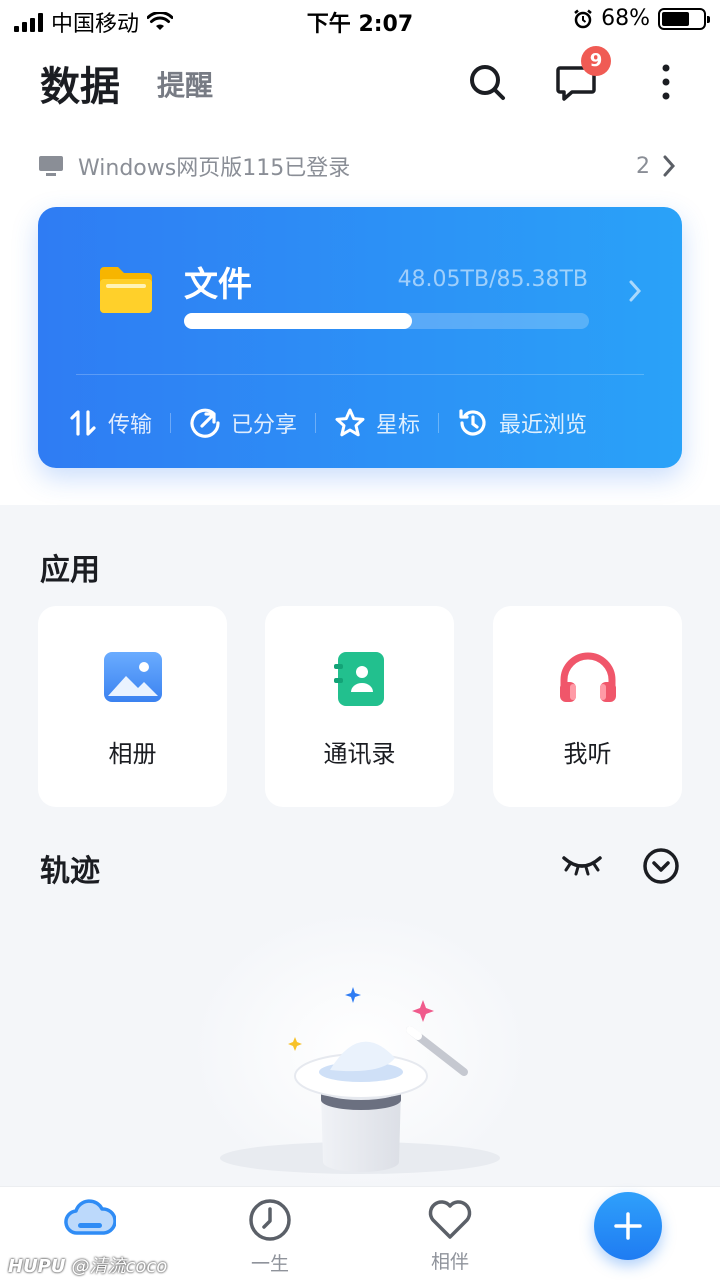 This screenshot has height=1280, width=720. Describe the element at coordinates (643, 166) in the screenshot. I see `login-count: 2` at that location.